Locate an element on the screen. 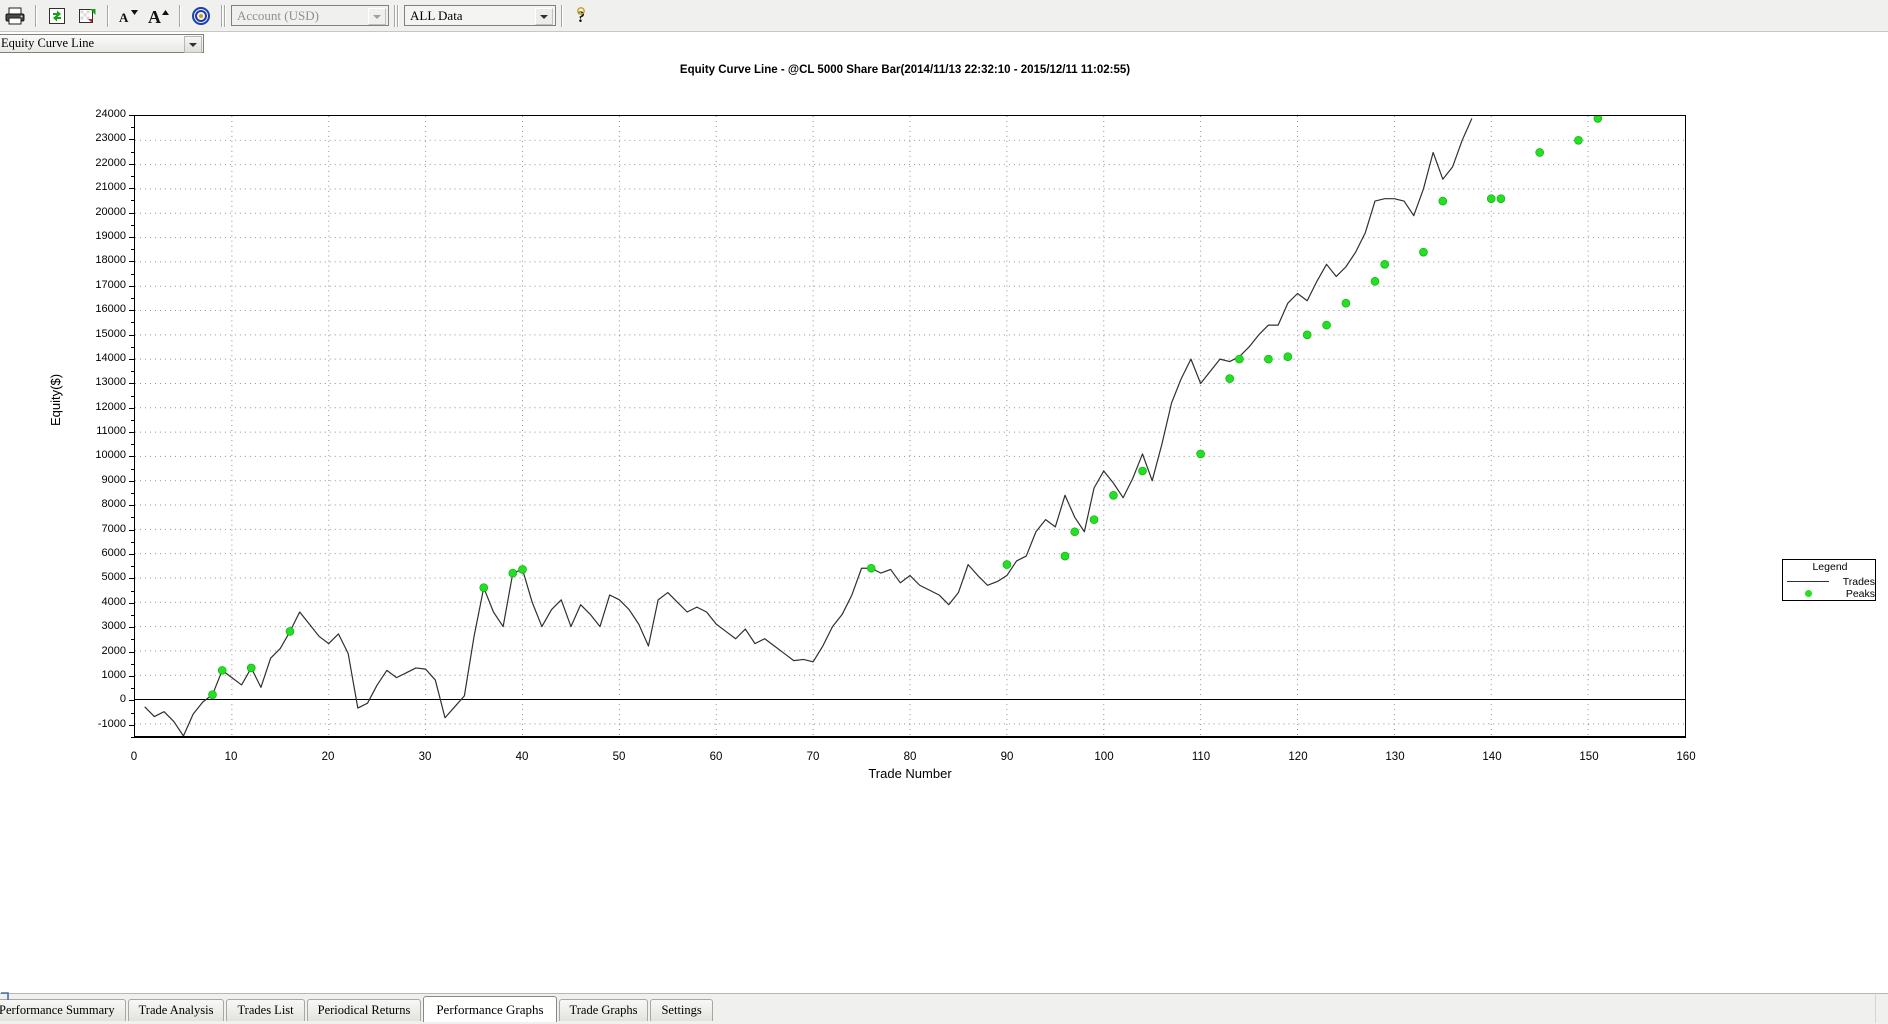  y-axis-tick-label: 0 is located at coordinates (122, 699).